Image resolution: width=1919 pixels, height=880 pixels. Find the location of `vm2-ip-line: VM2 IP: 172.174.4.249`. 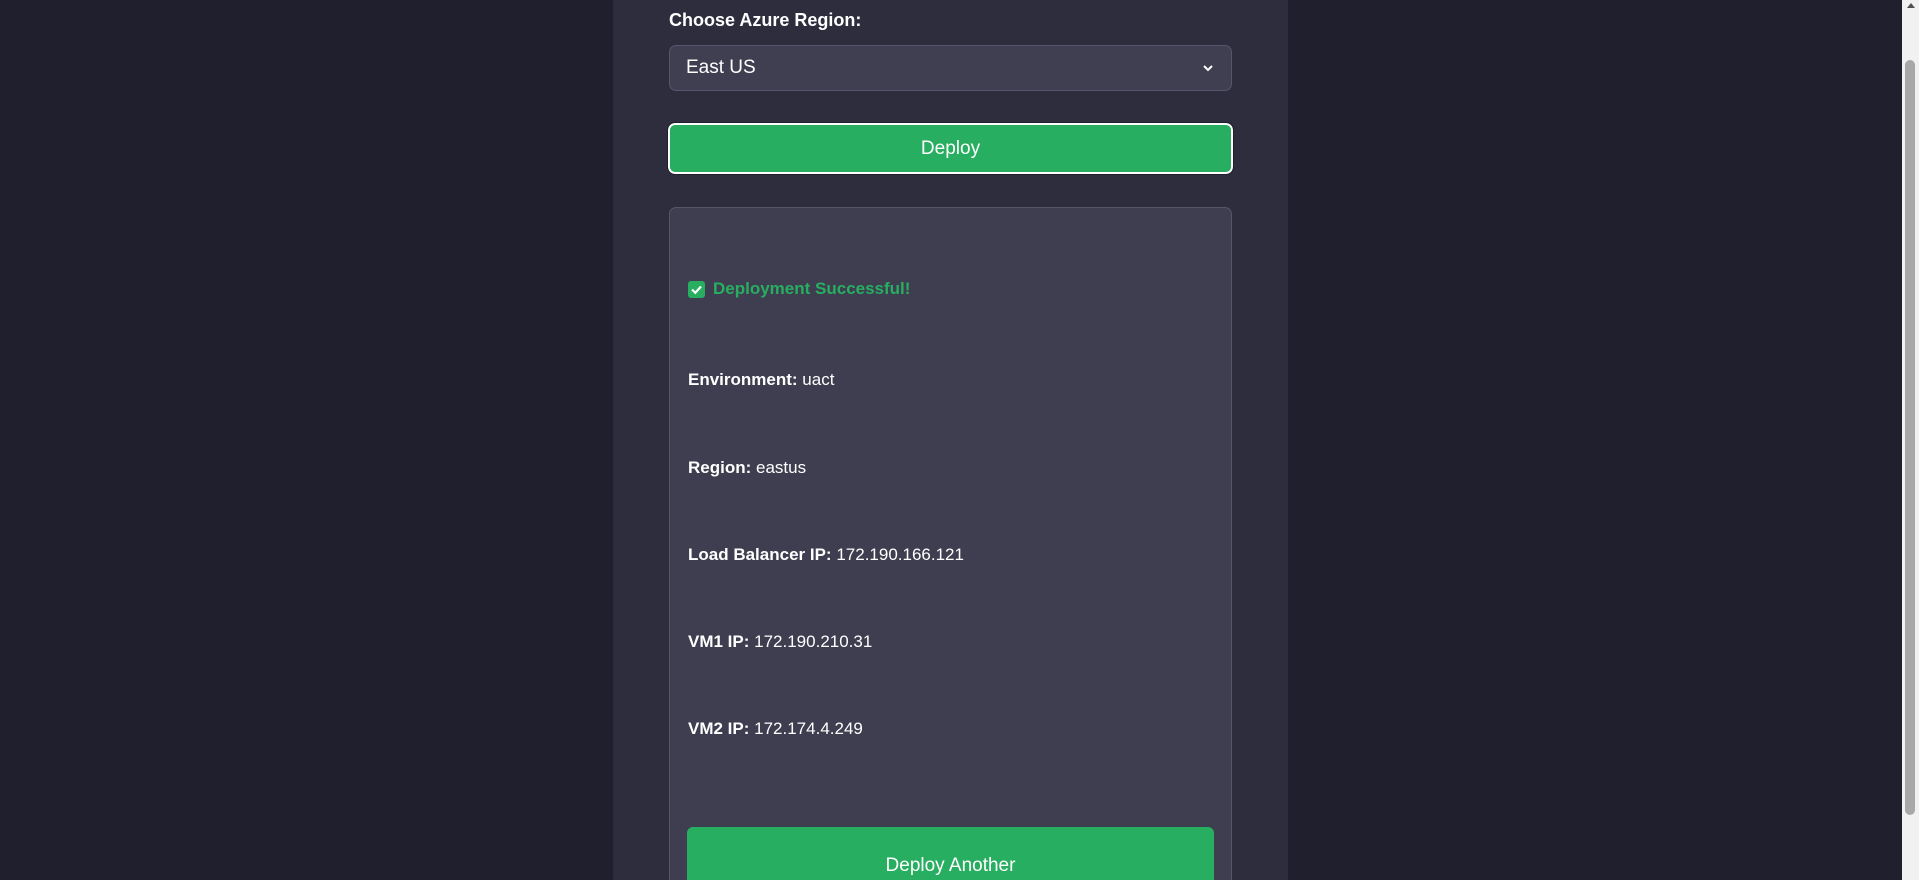

vm2-ip-line: VM2 IP: 172.174.4.249 is located at coordinates (775, 729).